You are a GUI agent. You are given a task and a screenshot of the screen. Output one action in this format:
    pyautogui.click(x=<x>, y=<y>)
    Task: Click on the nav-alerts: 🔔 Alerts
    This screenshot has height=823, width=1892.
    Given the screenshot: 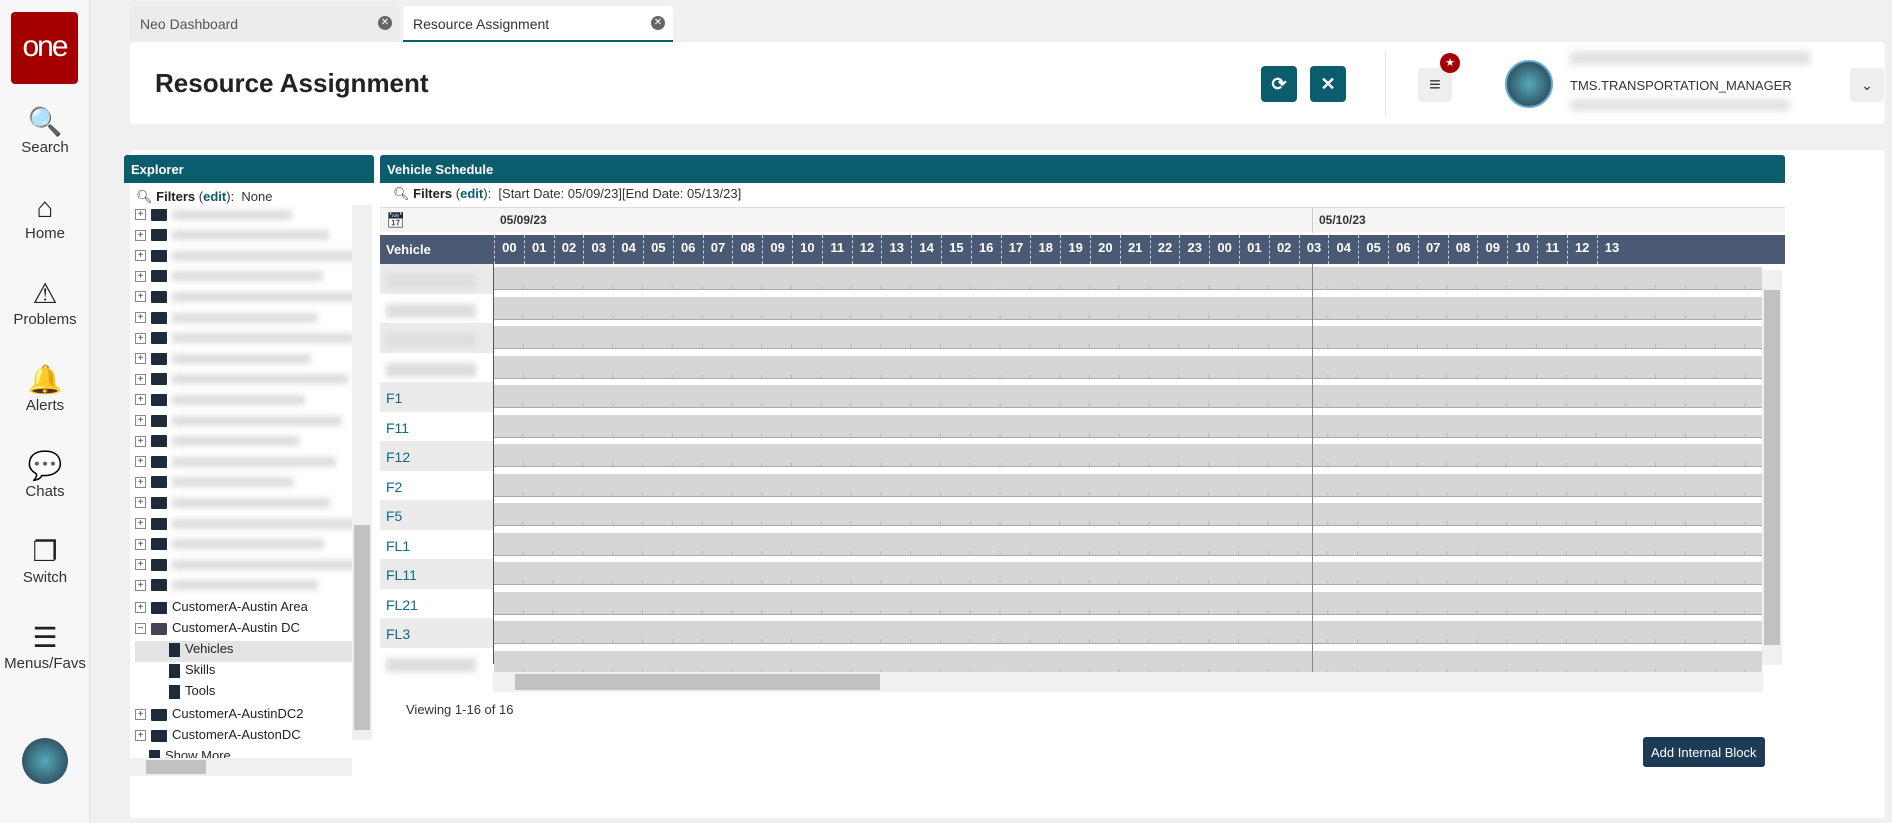 What is the action you would take?
    pyautogui.click(x=45, y=388)
    